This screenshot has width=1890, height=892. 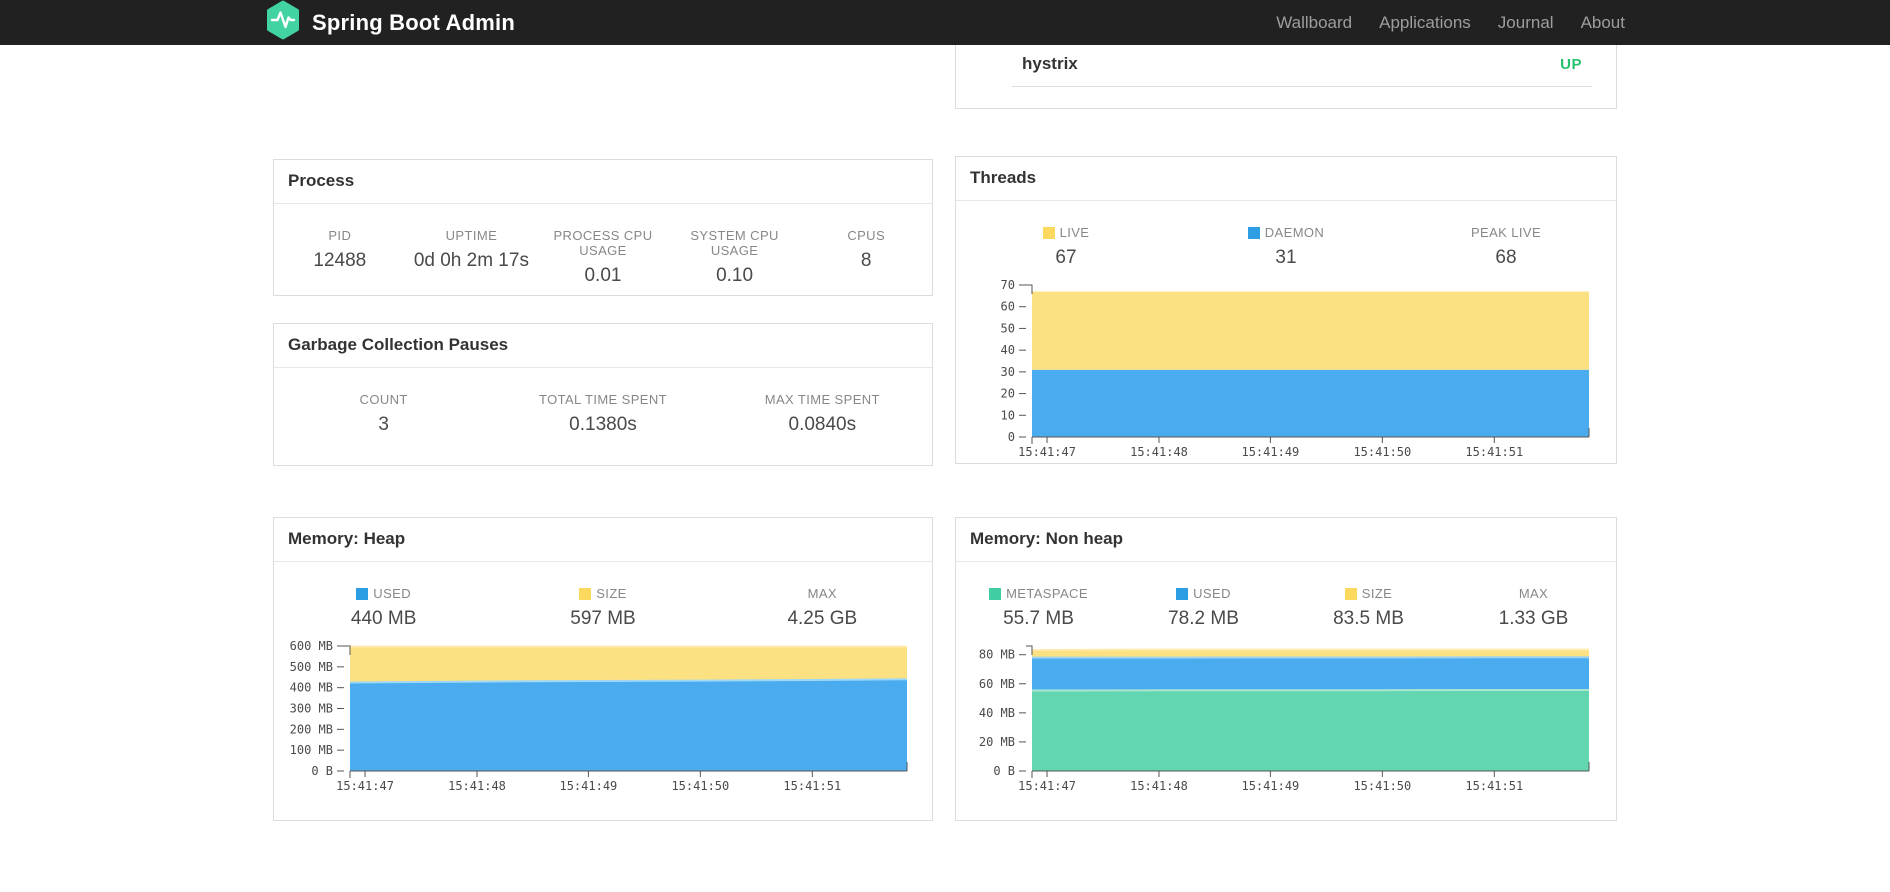 I want to click on brand-title: Spring Boot Admin, so click(x=414, y=22).